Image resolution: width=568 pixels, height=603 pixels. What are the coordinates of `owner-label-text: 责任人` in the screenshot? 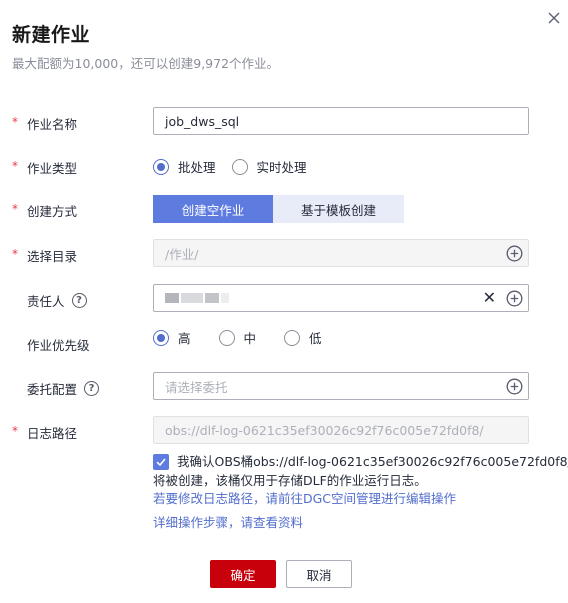 It's located at (46, 301).